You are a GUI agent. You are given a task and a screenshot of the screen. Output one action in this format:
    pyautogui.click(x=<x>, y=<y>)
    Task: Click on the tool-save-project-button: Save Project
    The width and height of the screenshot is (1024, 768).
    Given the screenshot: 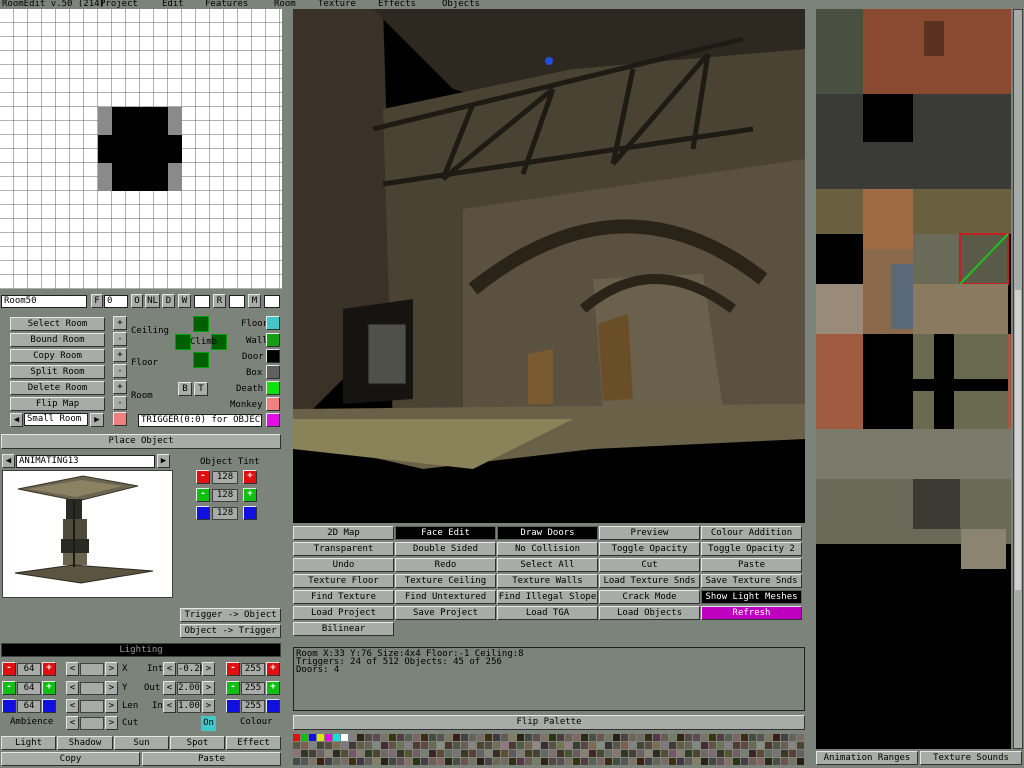 What is the action you would take?
    pyautogui.click(x=445, y=613)
    